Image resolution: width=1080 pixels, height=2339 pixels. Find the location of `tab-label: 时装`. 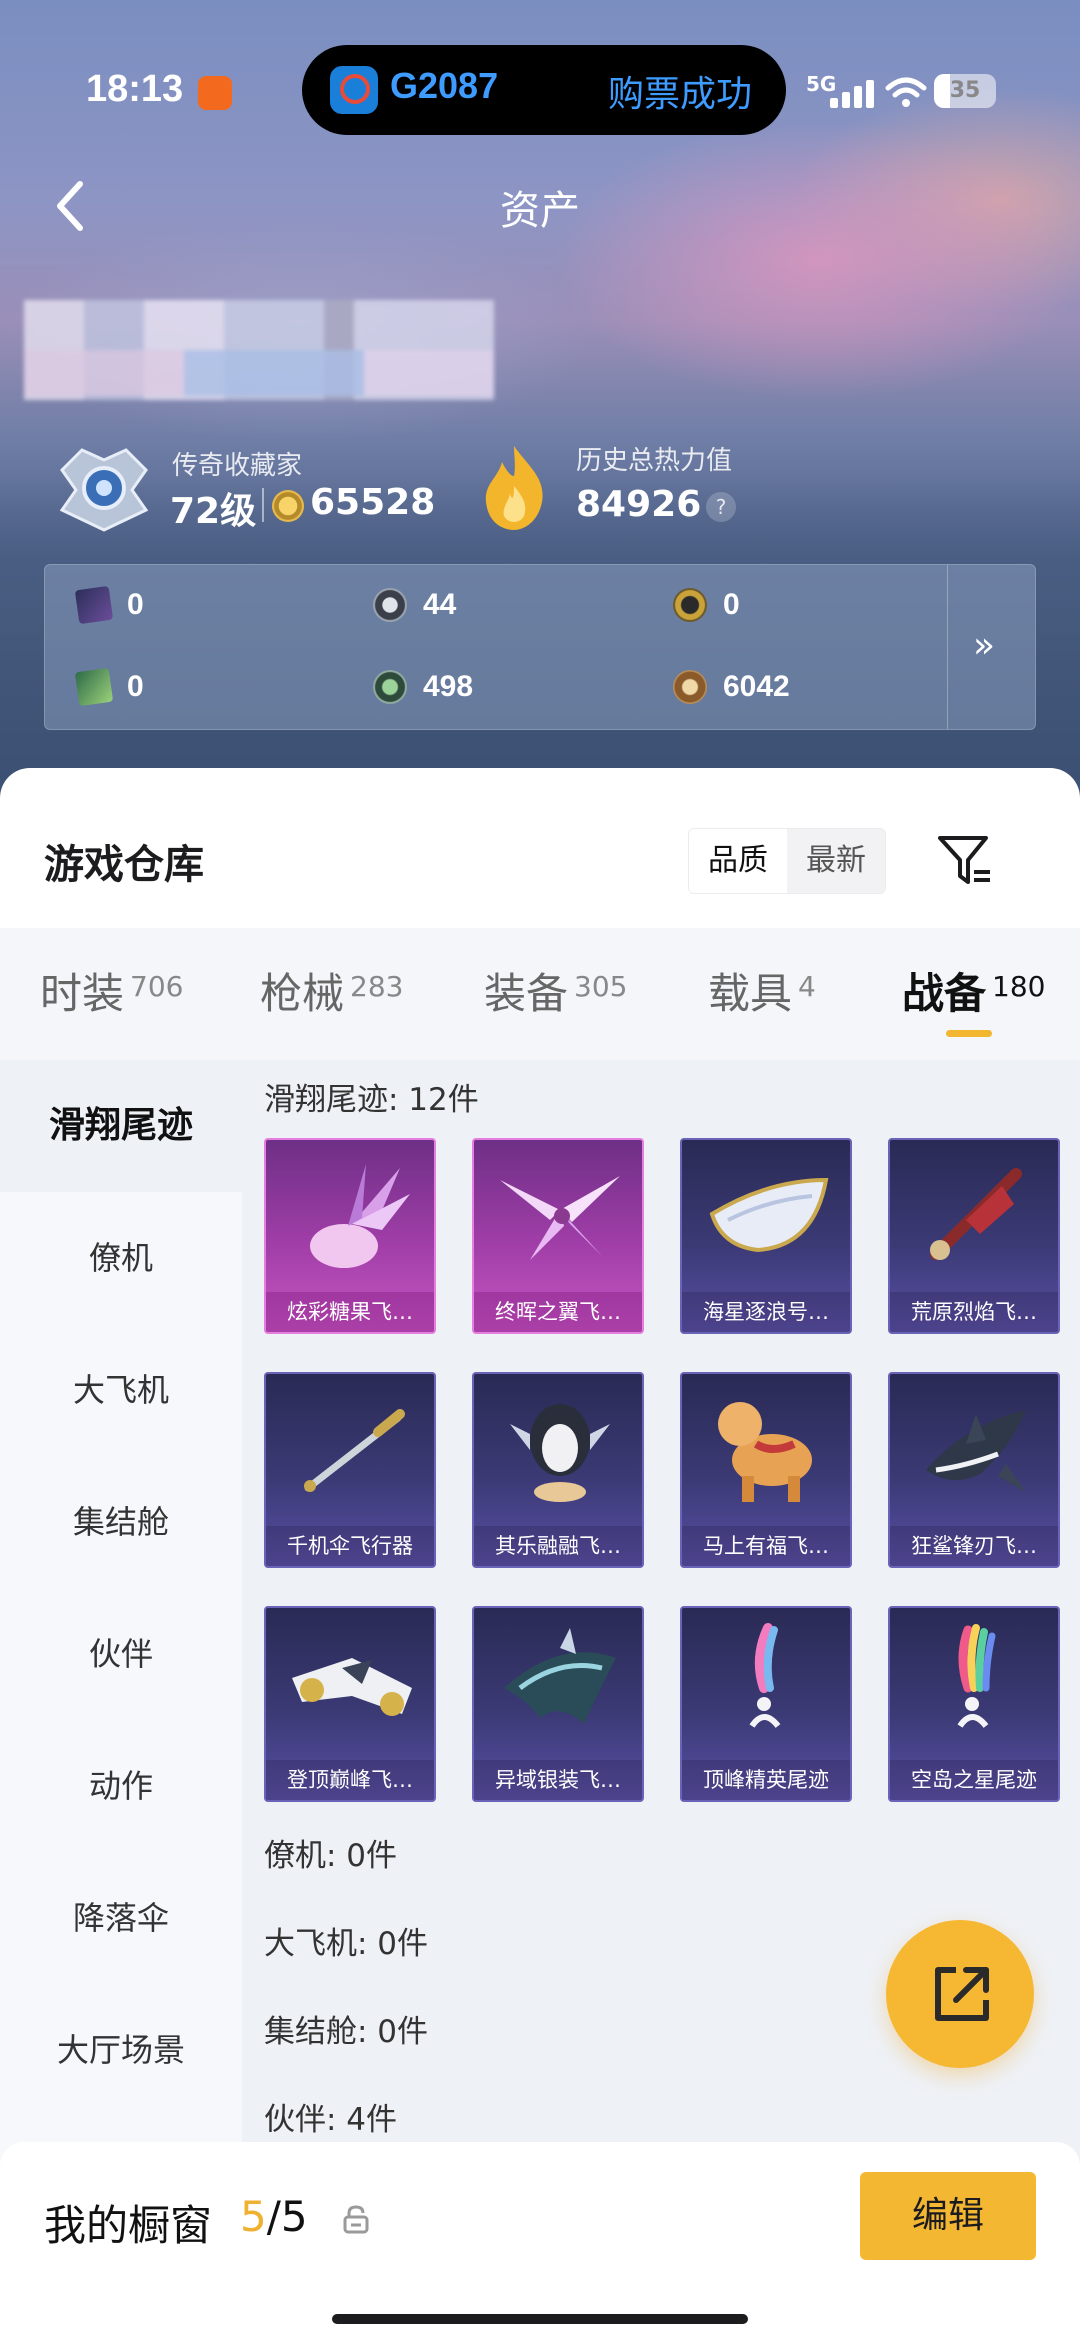

tab-label: 时装 is located at coordinates (82, 993).